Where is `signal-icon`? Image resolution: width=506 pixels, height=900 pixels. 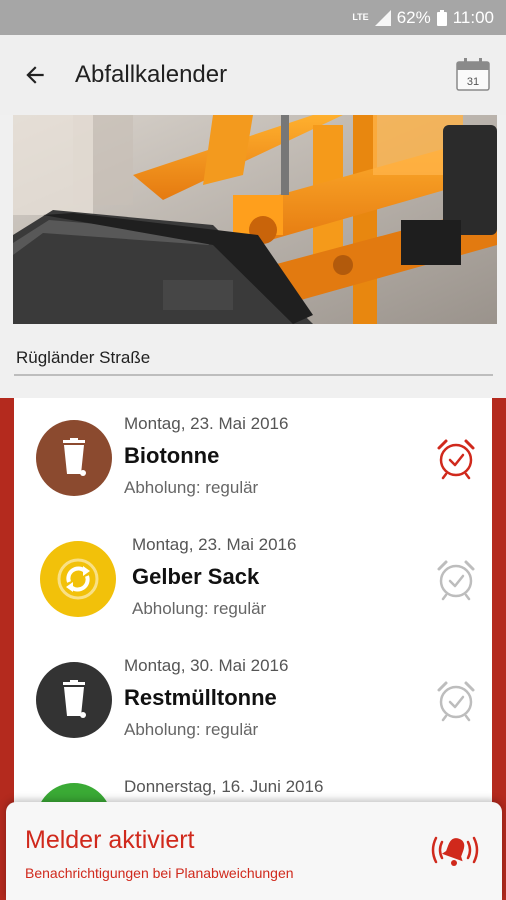 signal-icon is located at coordinates (382, 17).